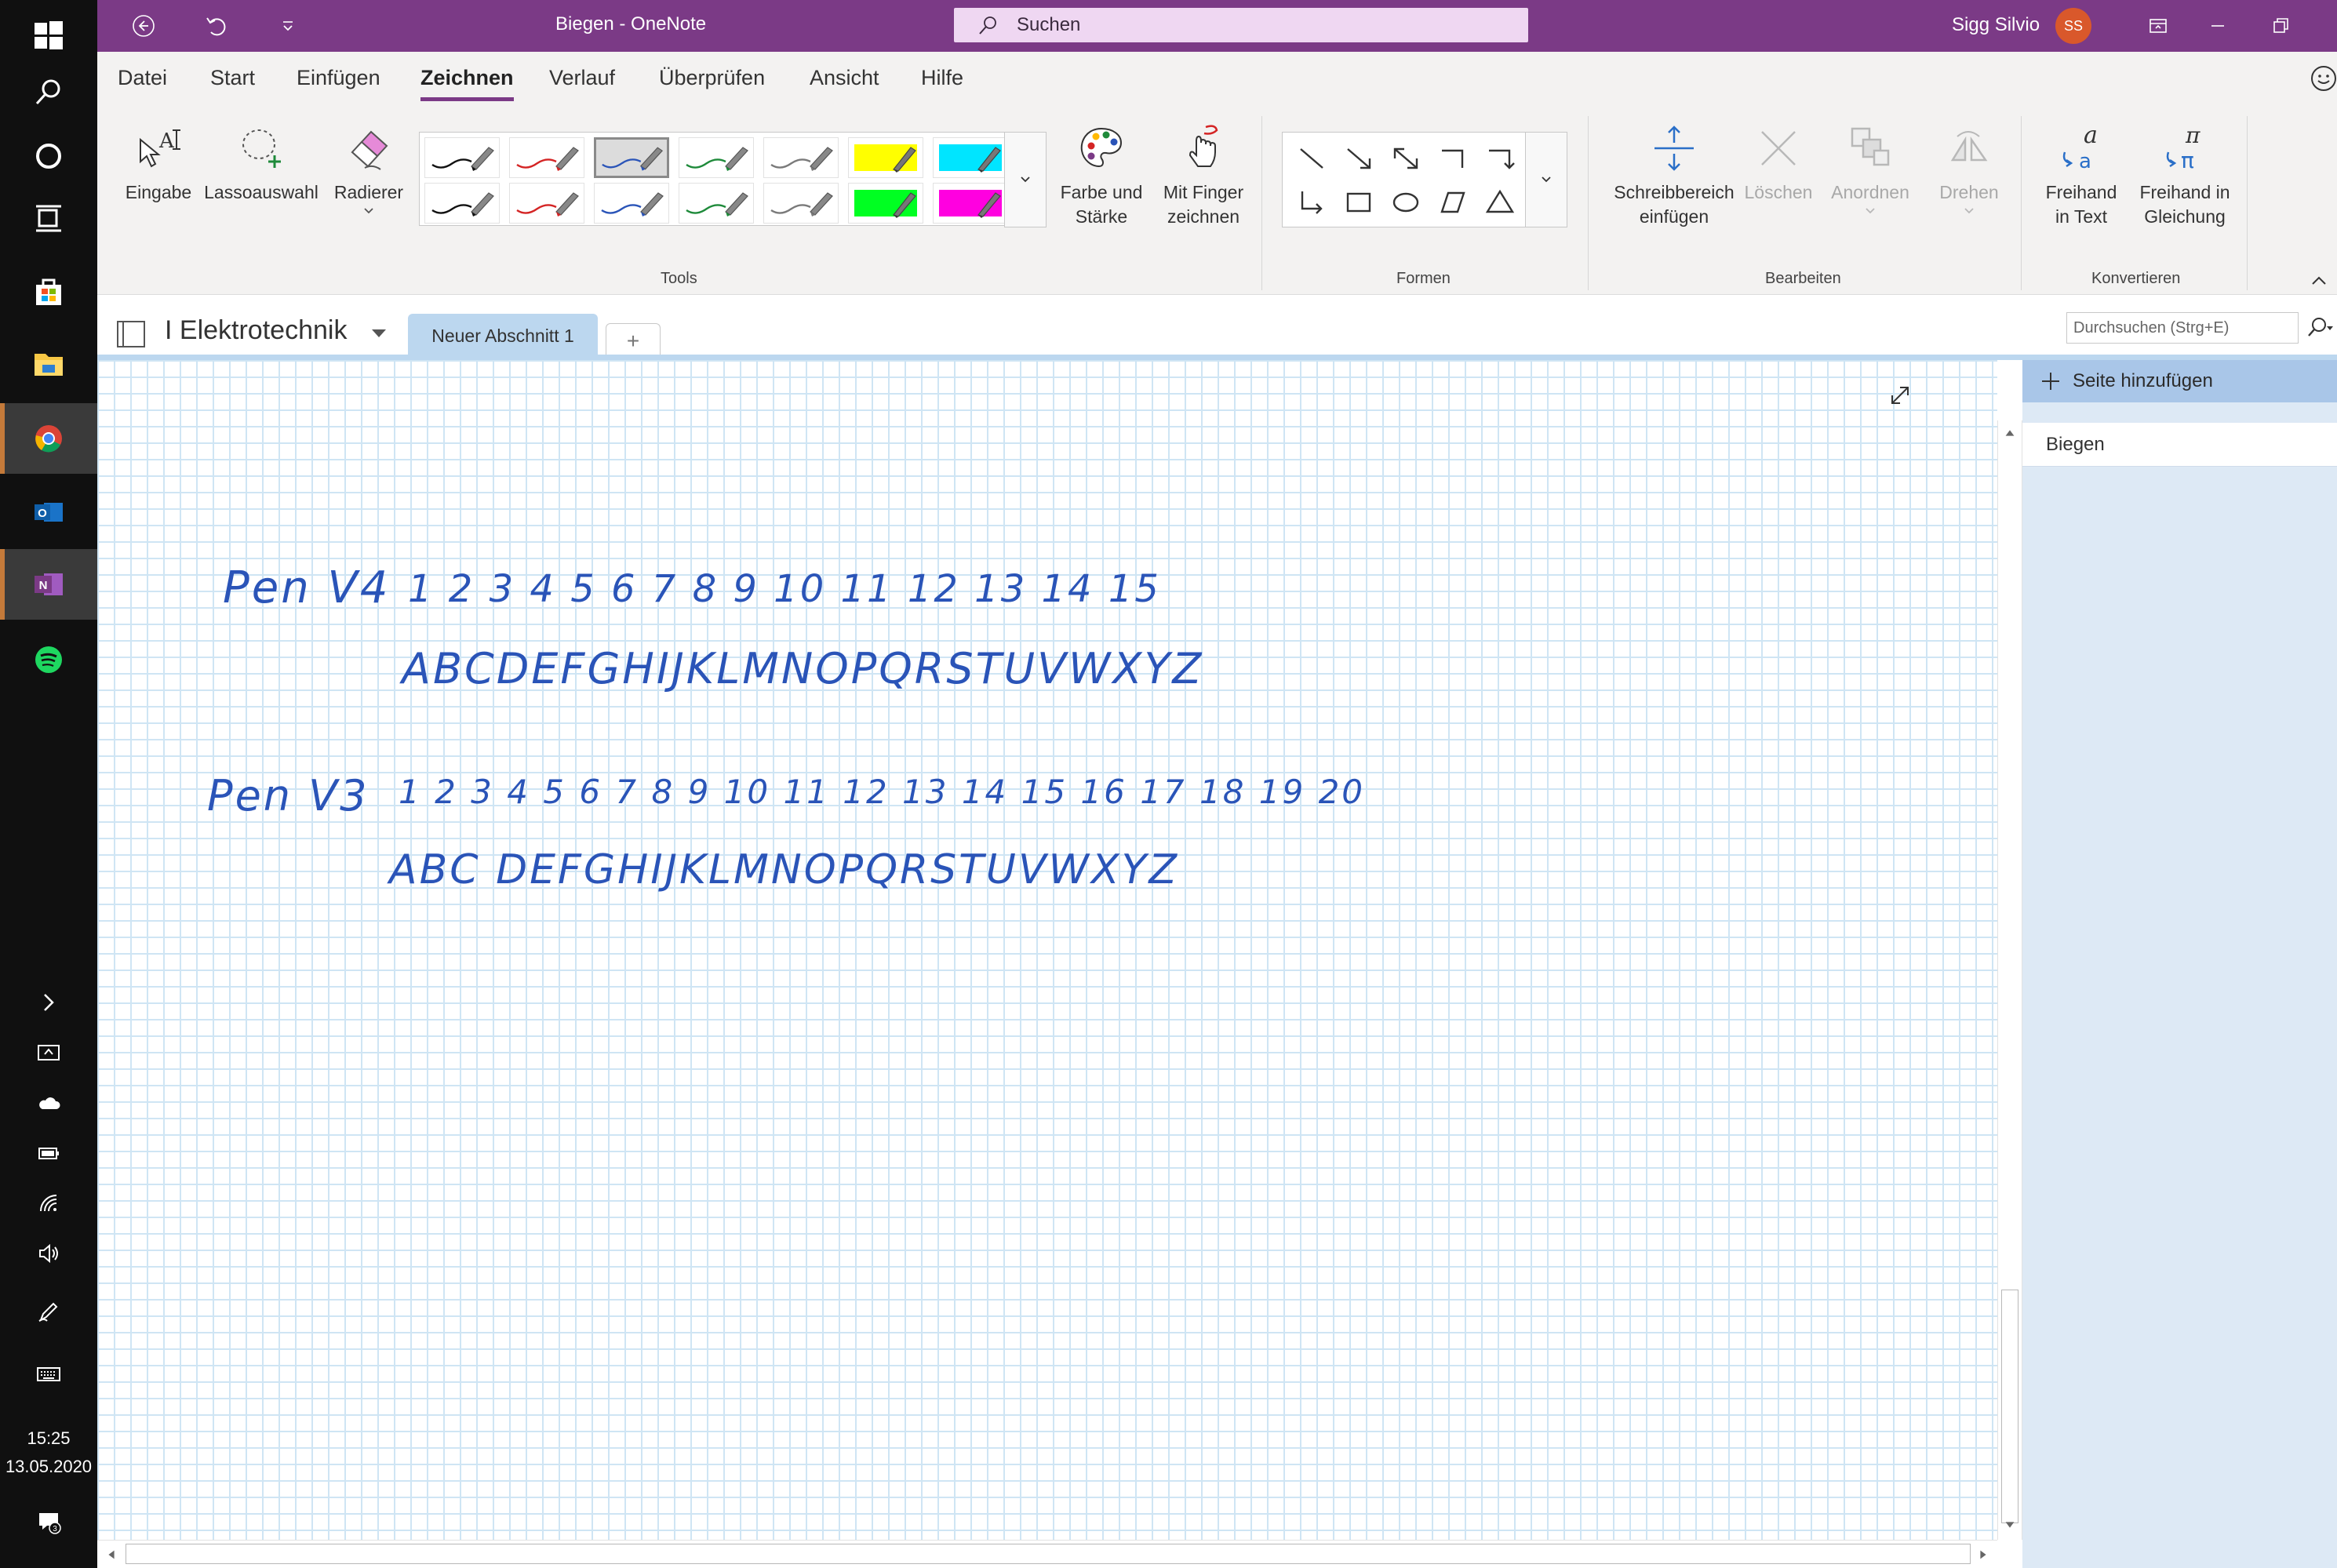 The image size is (2337, 1568). Describe the element at coordinates (467, 83) in the screenshot. I see `tab-zeichnen: Zeichnen` at that location.